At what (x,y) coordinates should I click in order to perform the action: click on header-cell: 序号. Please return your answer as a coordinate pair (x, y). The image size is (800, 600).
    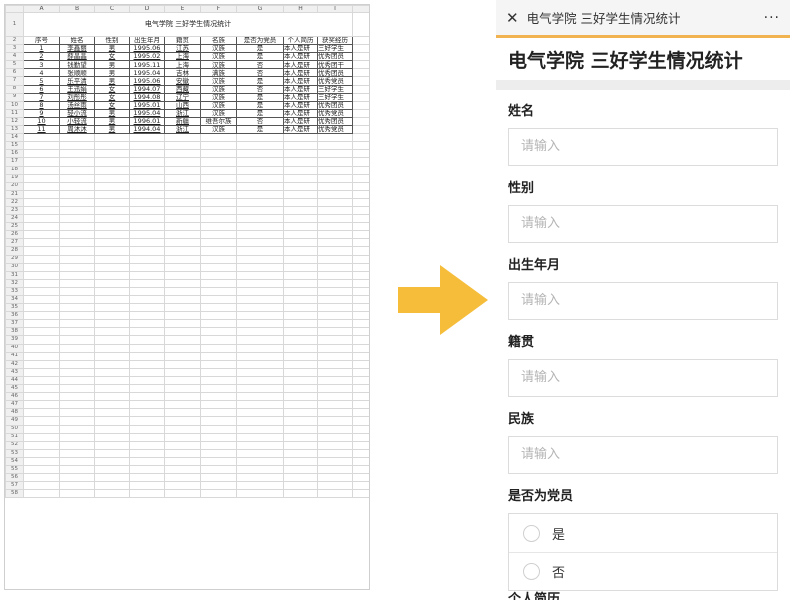
    Looking at the image, I should click on (41, 40).